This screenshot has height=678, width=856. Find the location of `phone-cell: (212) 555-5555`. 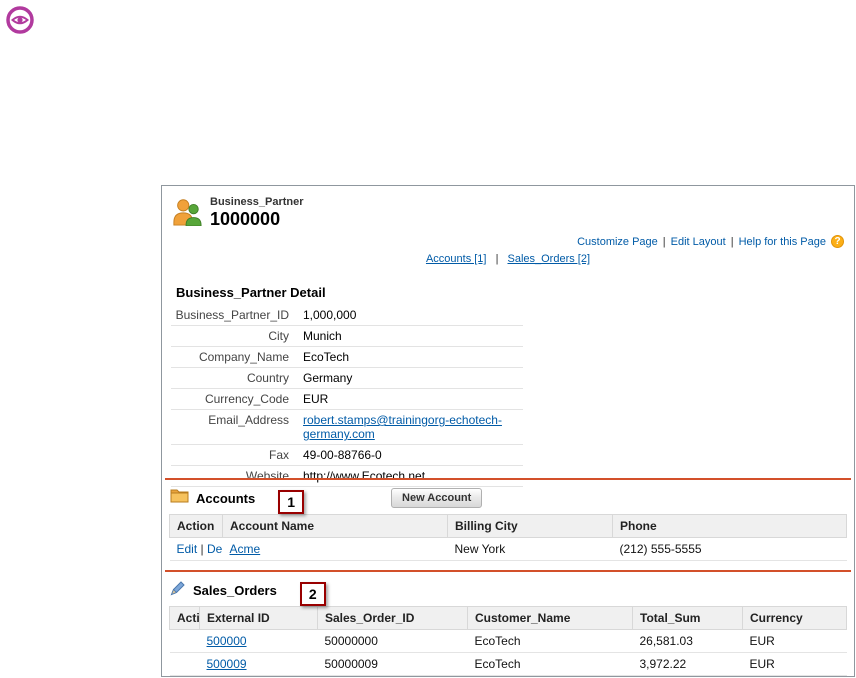

phone-cell: (212) 555-5555 is located at coordinates (729, 549).